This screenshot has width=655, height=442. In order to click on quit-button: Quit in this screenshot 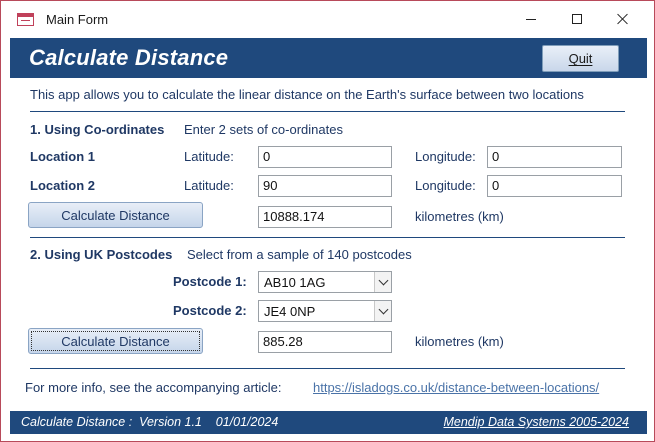, I will do `click(580, 58)`.